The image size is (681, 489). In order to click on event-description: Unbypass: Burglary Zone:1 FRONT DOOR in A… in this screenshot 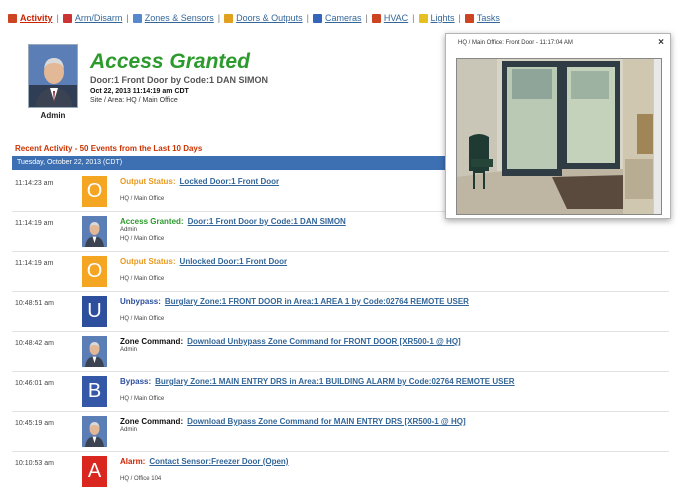, I will do `click(294, 301)`.